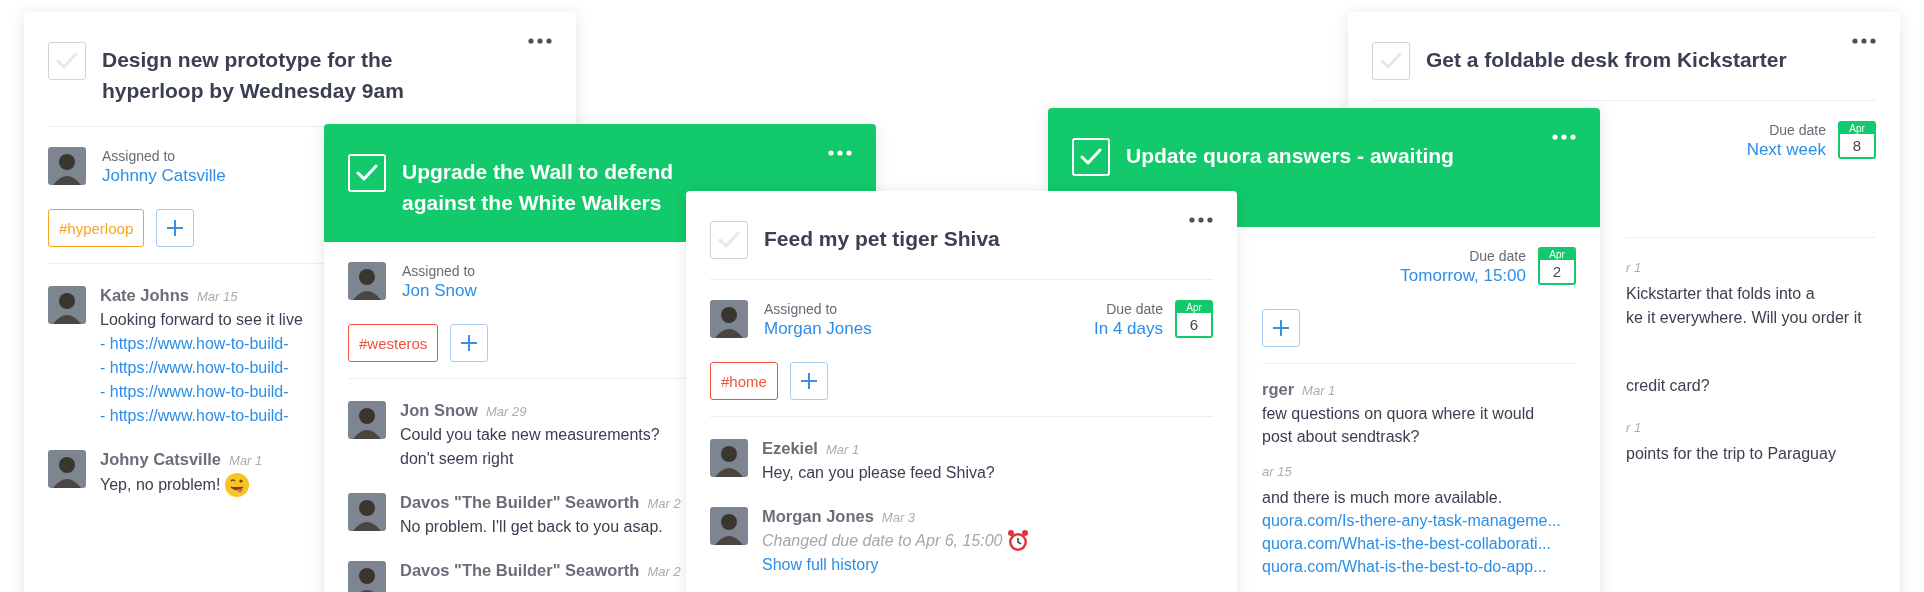 The image size is (1924, 592). I want to click on task-title: Upgrade the Wall to defend against the White Walkers, so click(538, 187).